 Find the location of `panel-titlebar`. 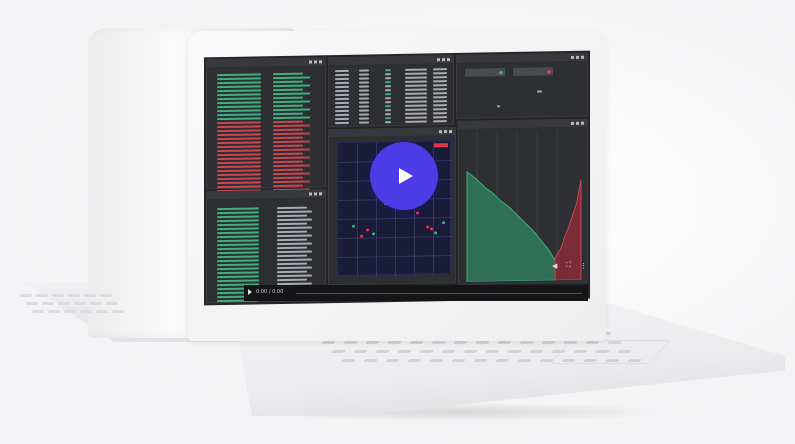

panel-titlebar is located at coordinates (392, 132).